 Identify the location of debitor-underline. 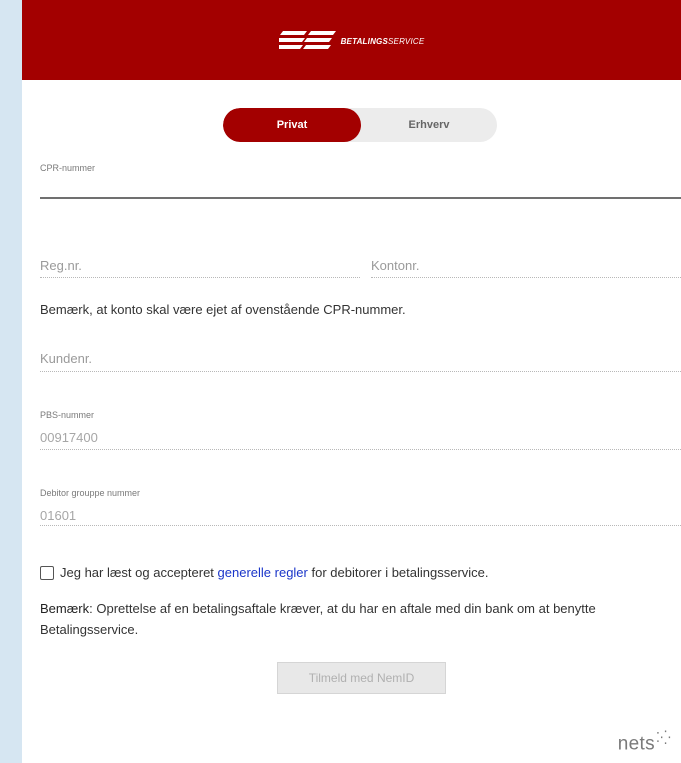
(360, 525).